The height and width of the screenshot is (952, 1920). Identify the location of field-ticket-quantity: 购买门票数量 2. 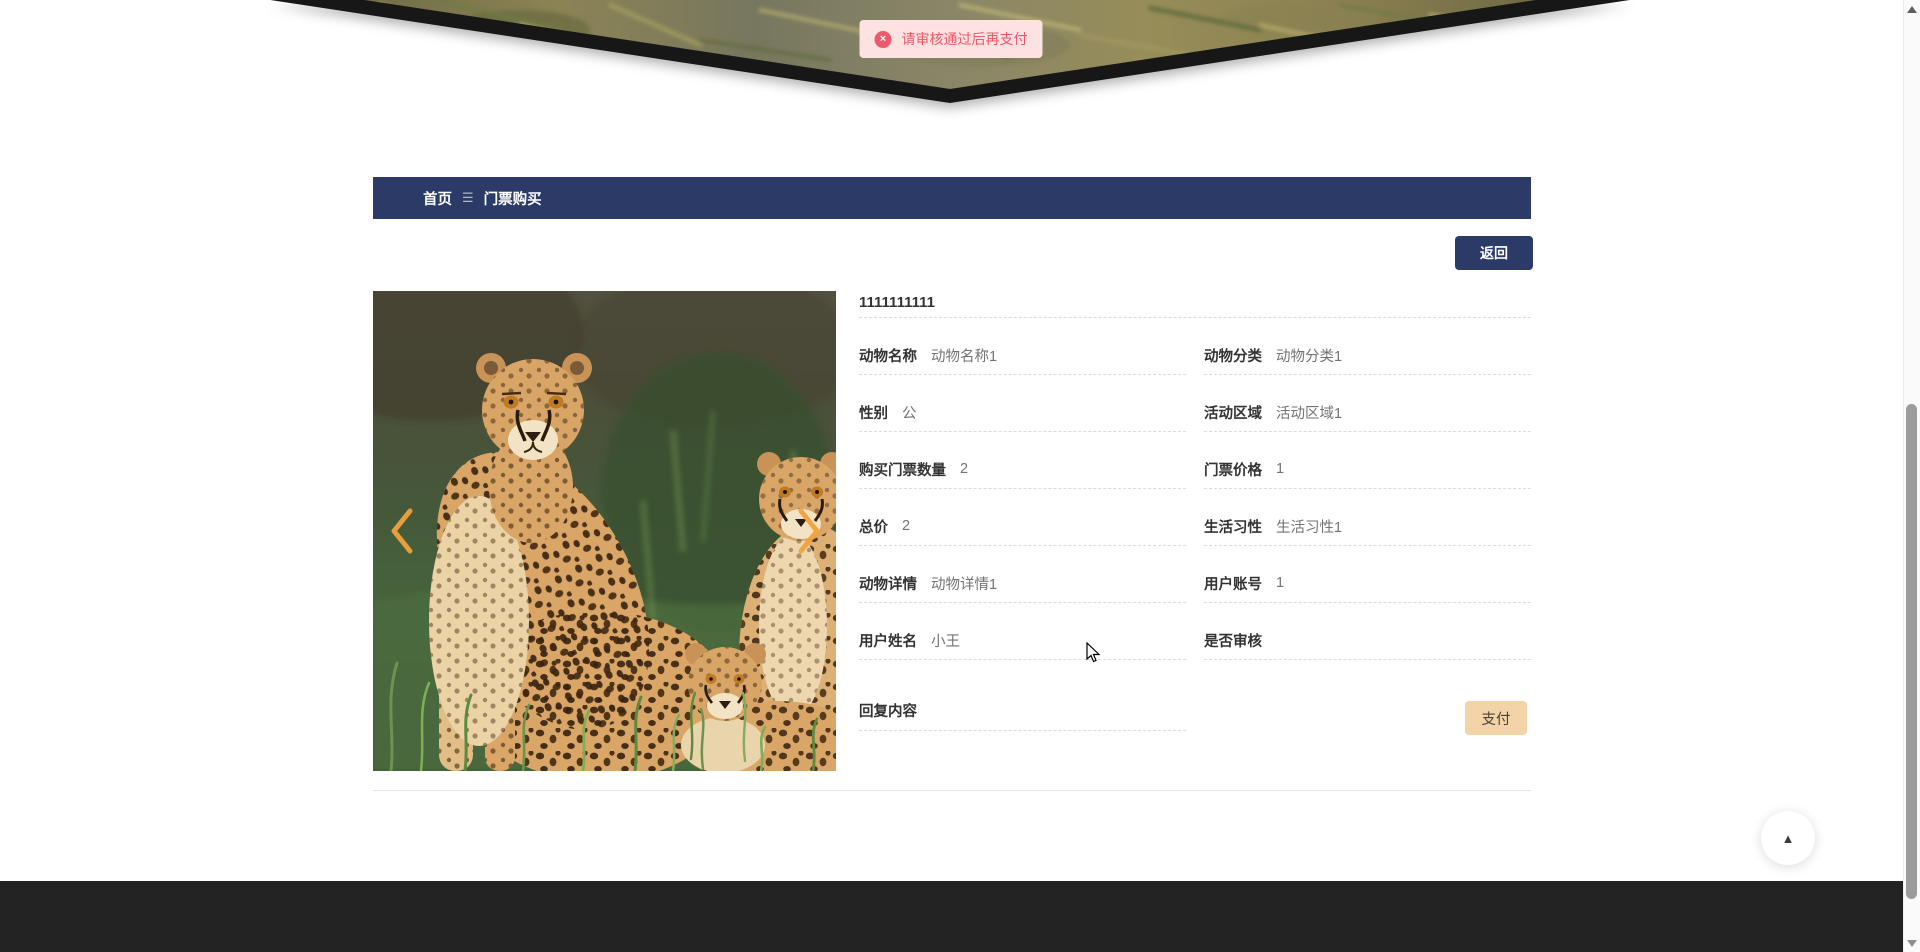
(1022, 460).